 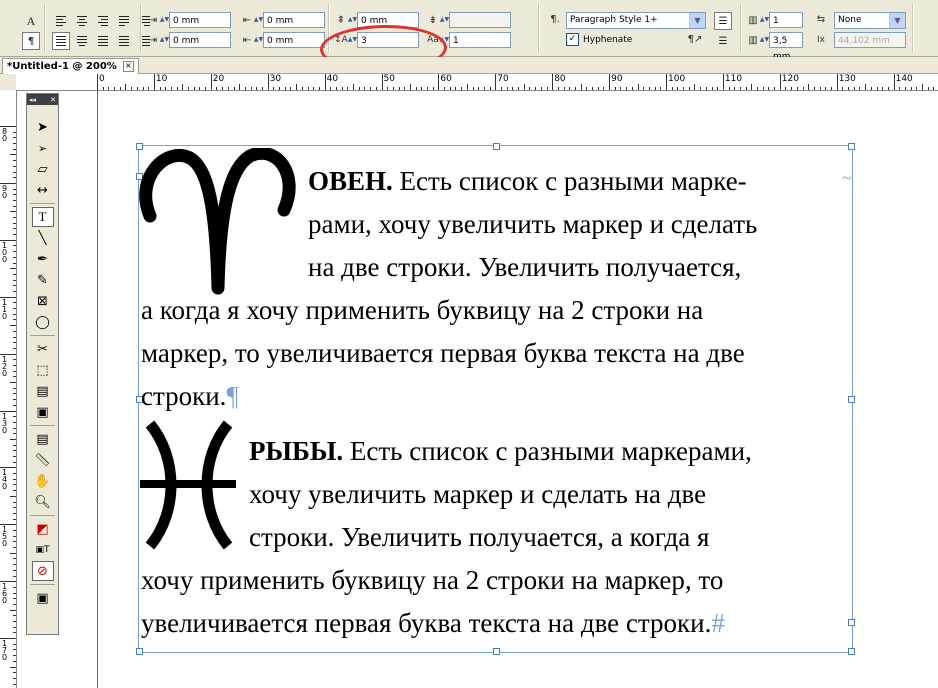 What do you see at coordinates (258, 20) in the screenshot?
I see `right-indent-spinner: ▲▼` at bounding box center [258, 20].